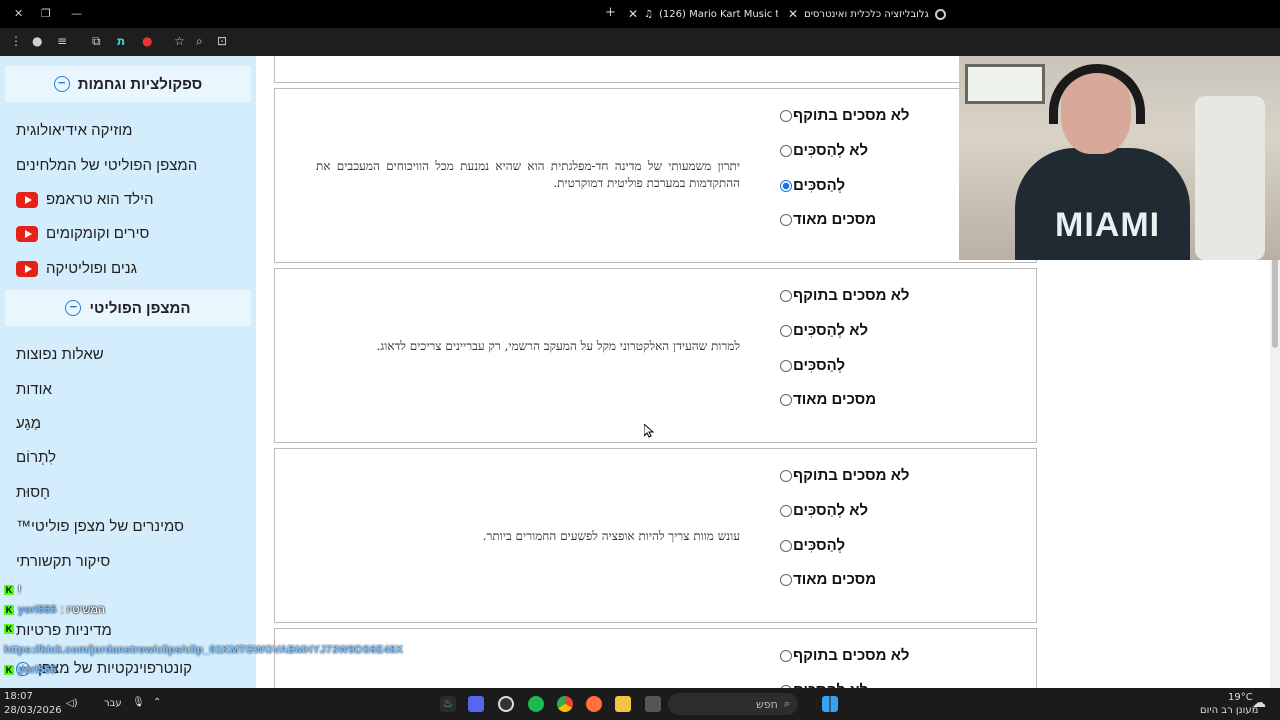  Describe the element at coordinates (1259, 703) in the screenshot. I see `weather-icon: ☁` at that location.